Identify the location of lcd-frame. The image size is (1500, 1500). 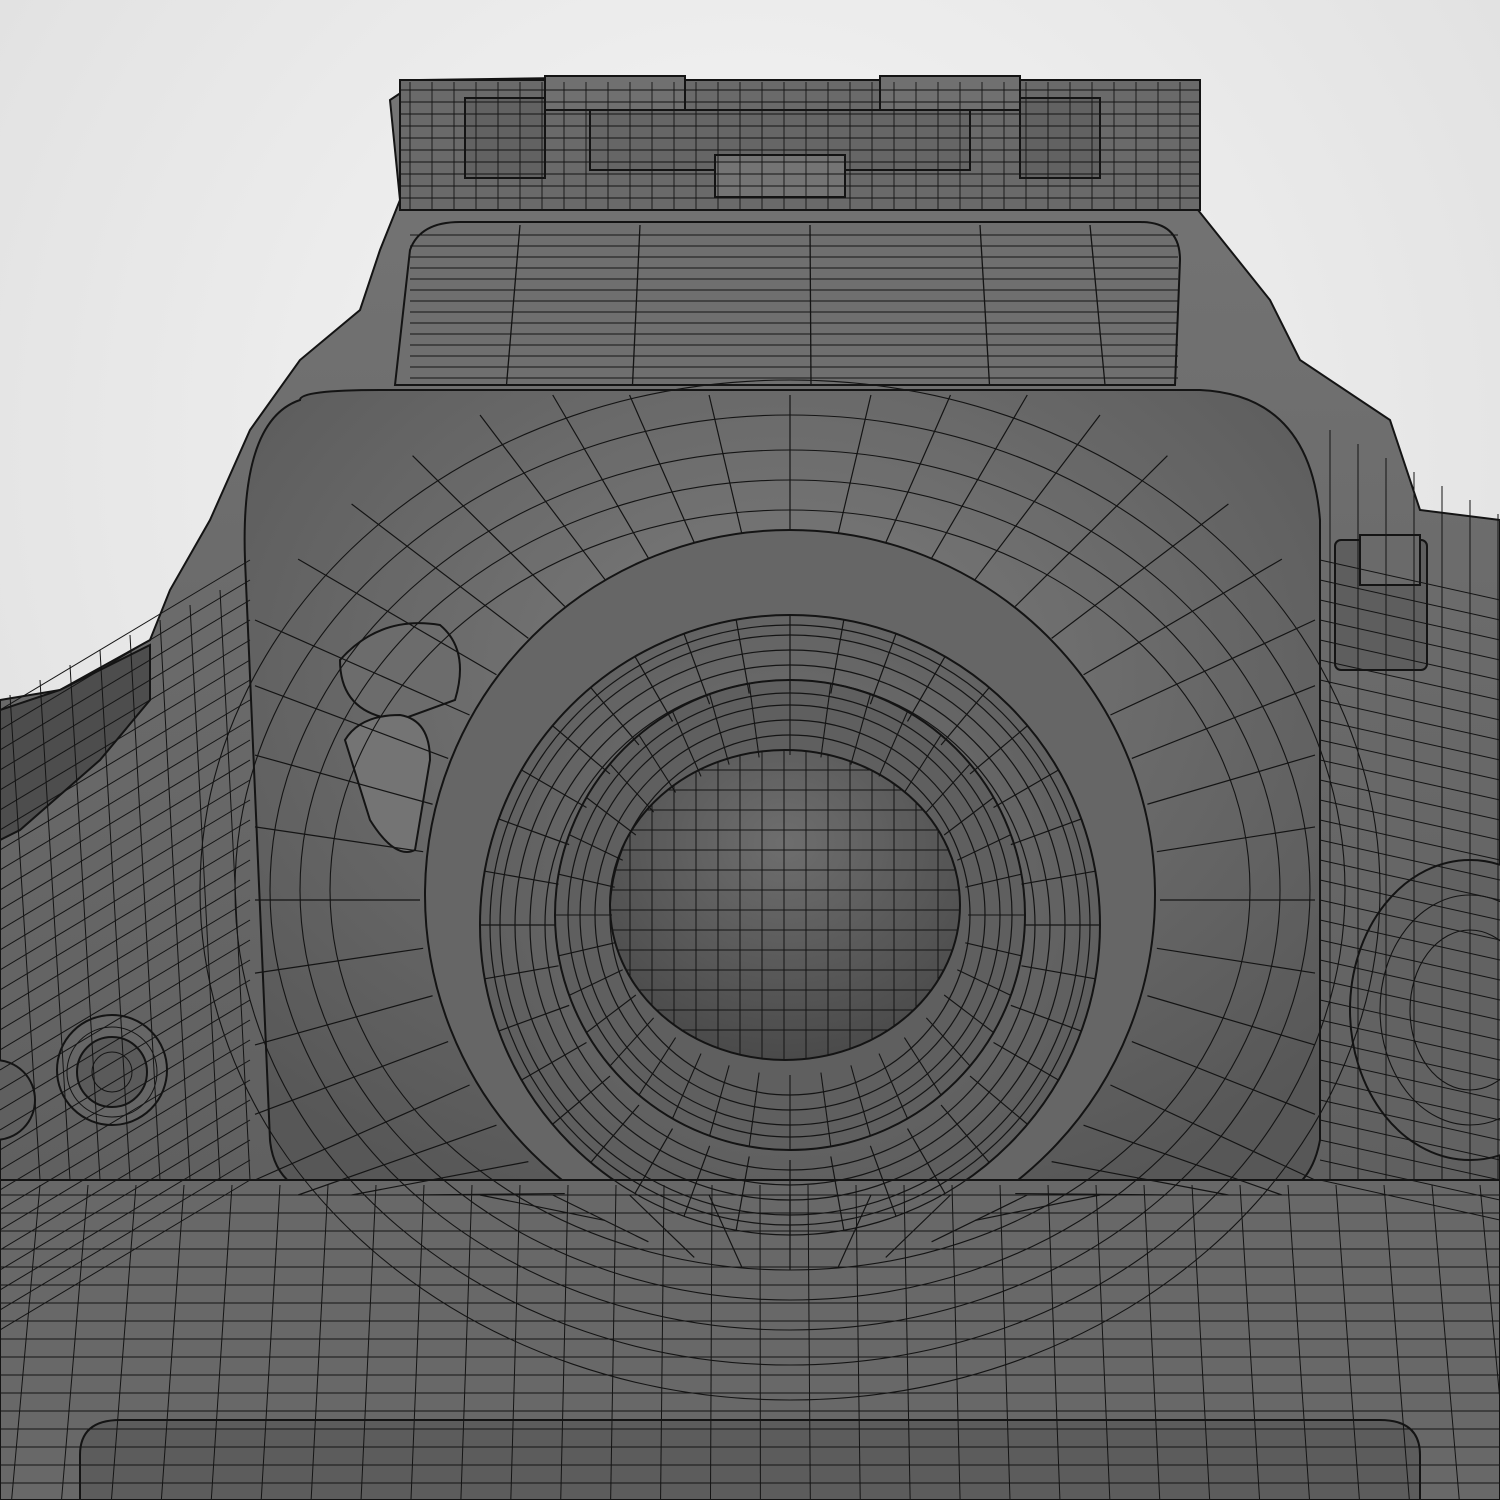
(750, 1459).